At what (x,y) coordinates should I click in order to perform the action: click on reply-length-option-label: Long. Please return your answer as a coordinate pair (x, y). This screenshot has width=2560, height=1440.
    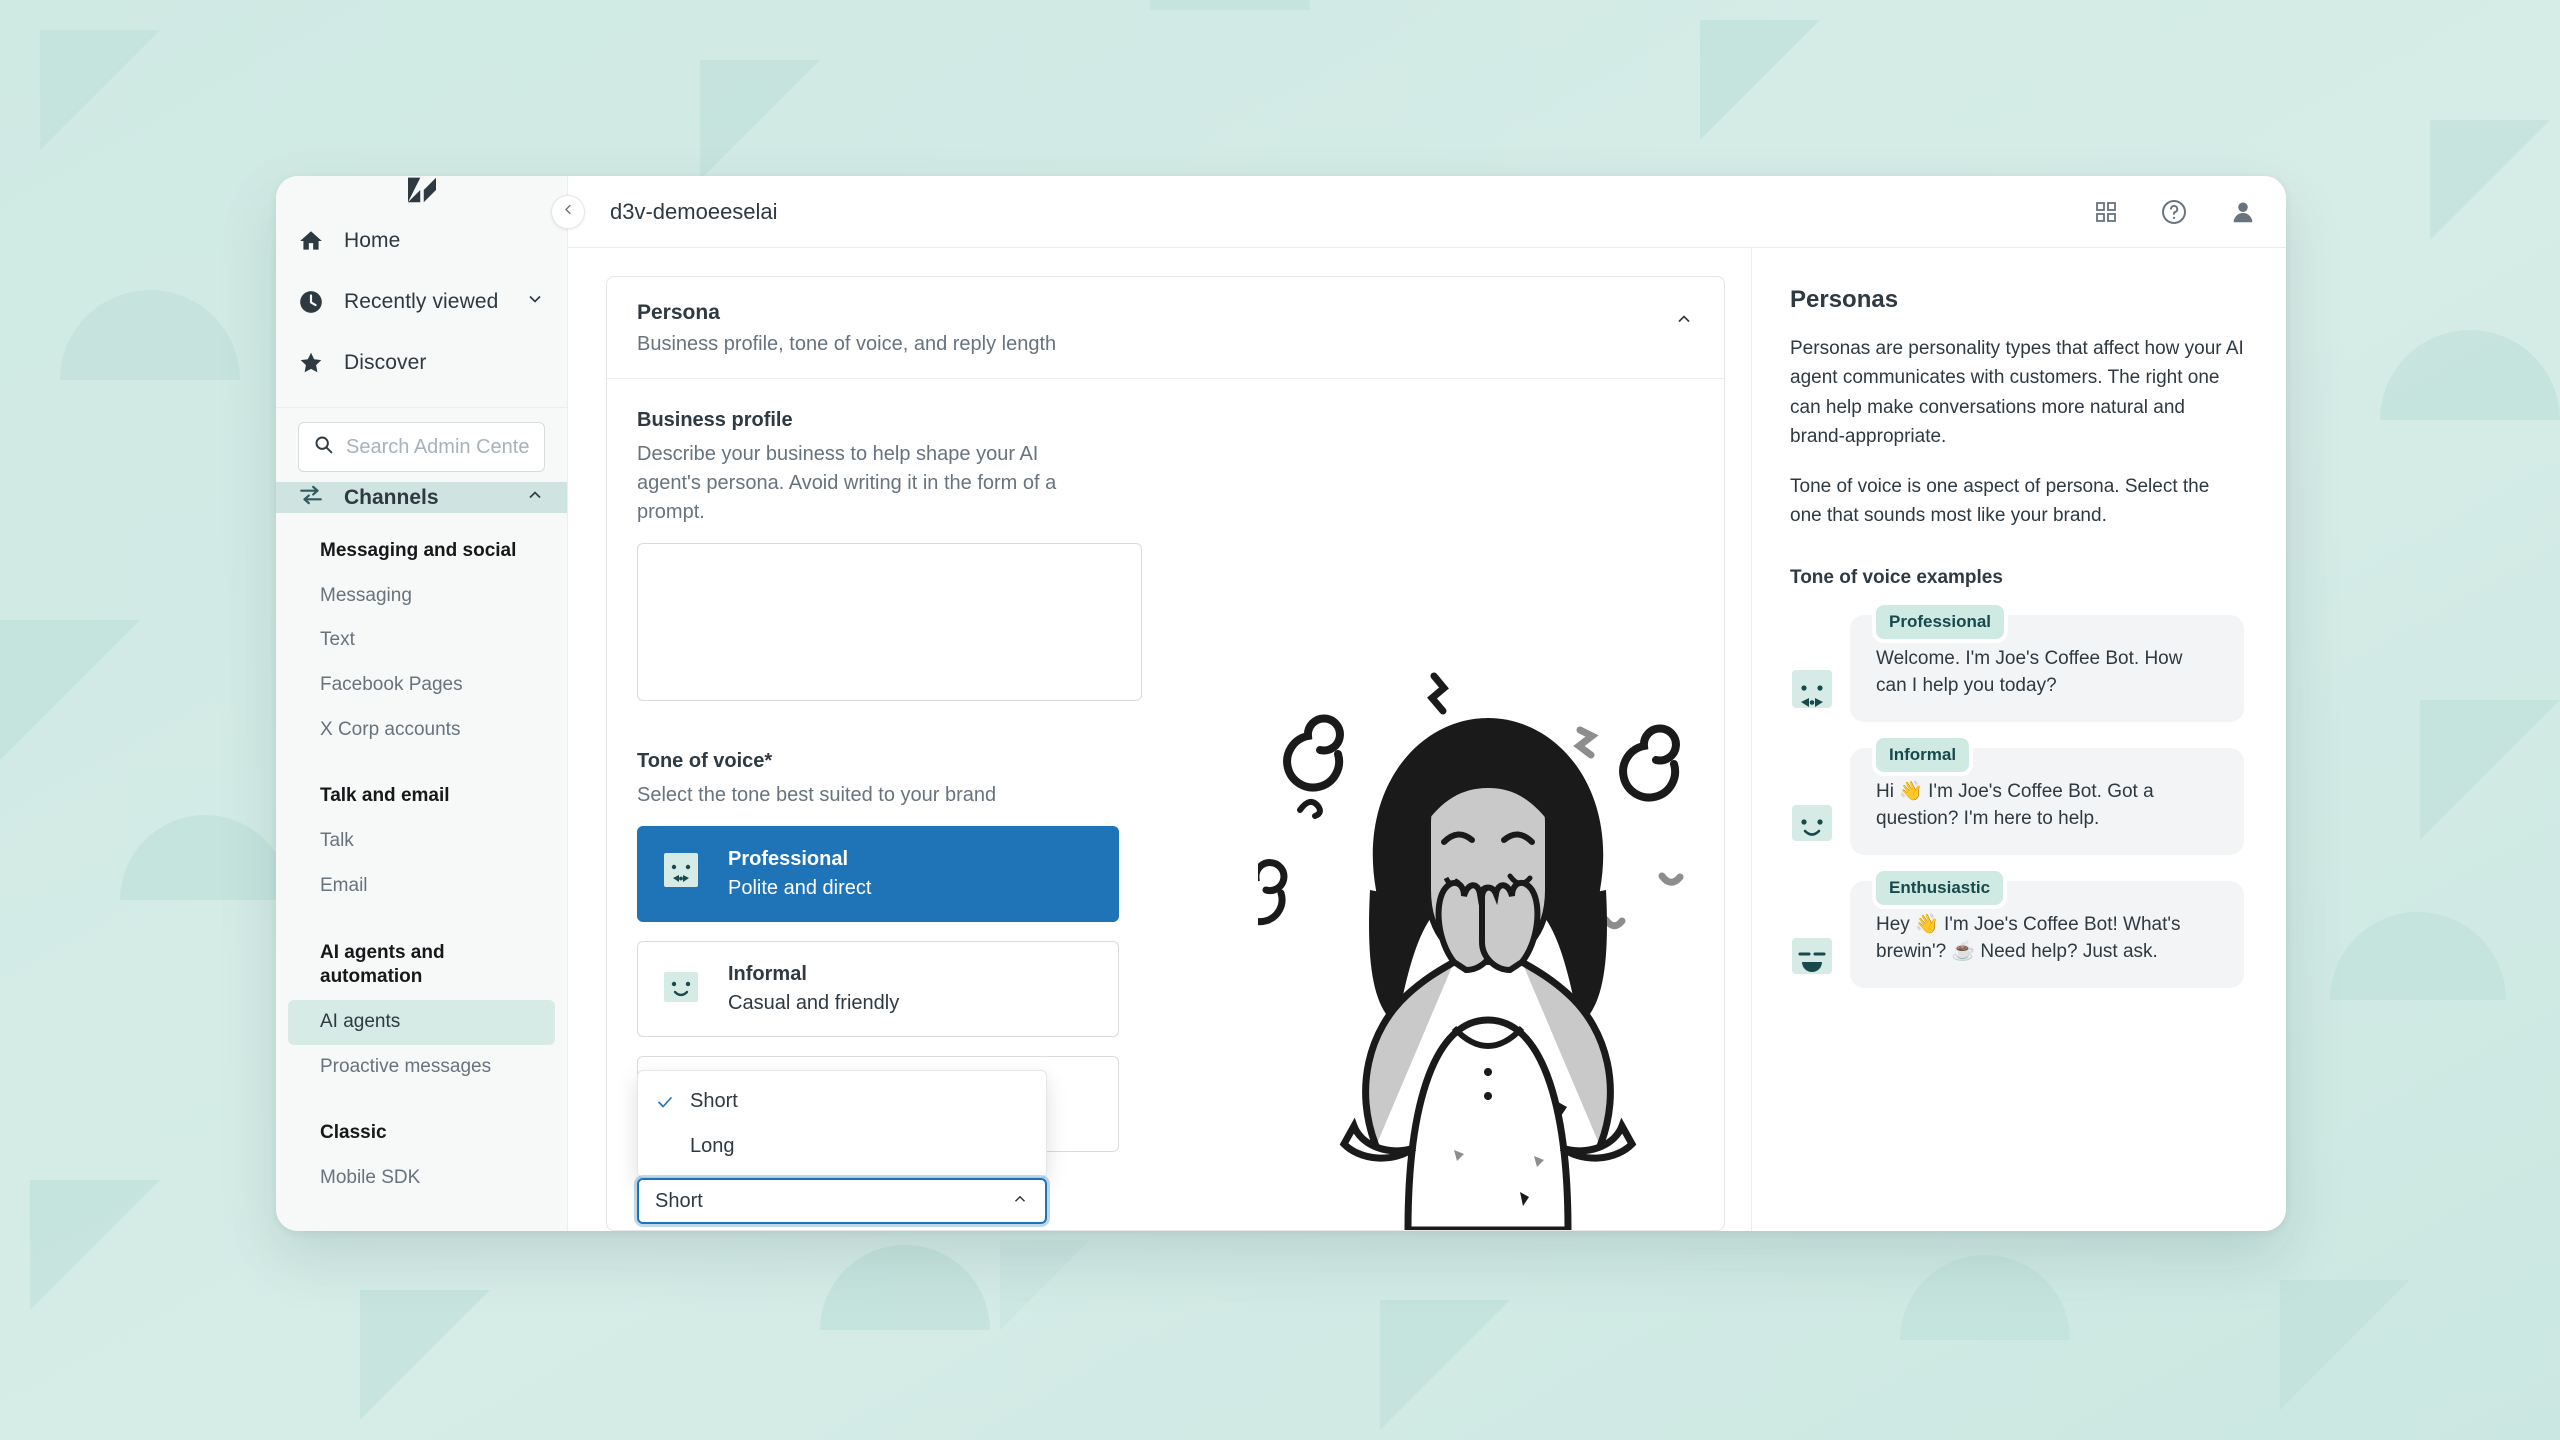
    Looking at the image, I should click on (712, 1146).